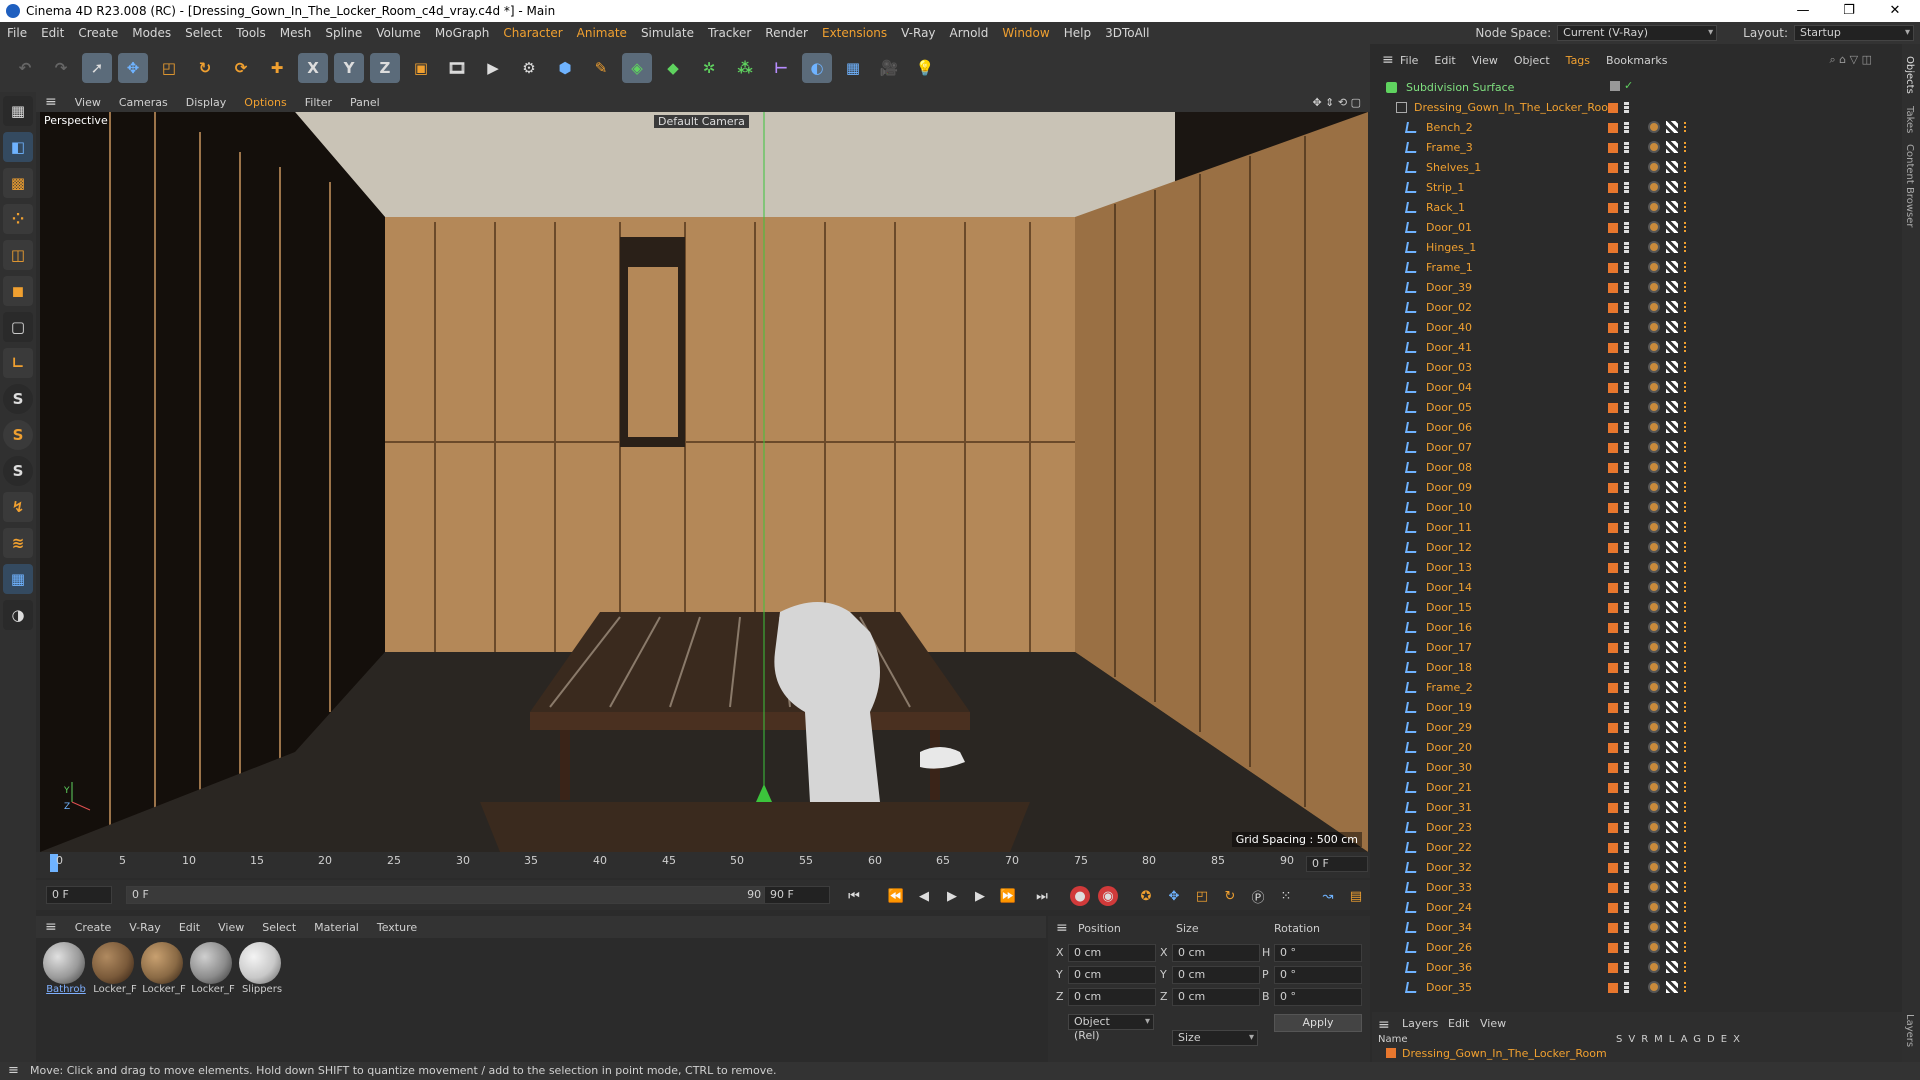  I want to click on material-swatch: Slippers, so click(260, 968).